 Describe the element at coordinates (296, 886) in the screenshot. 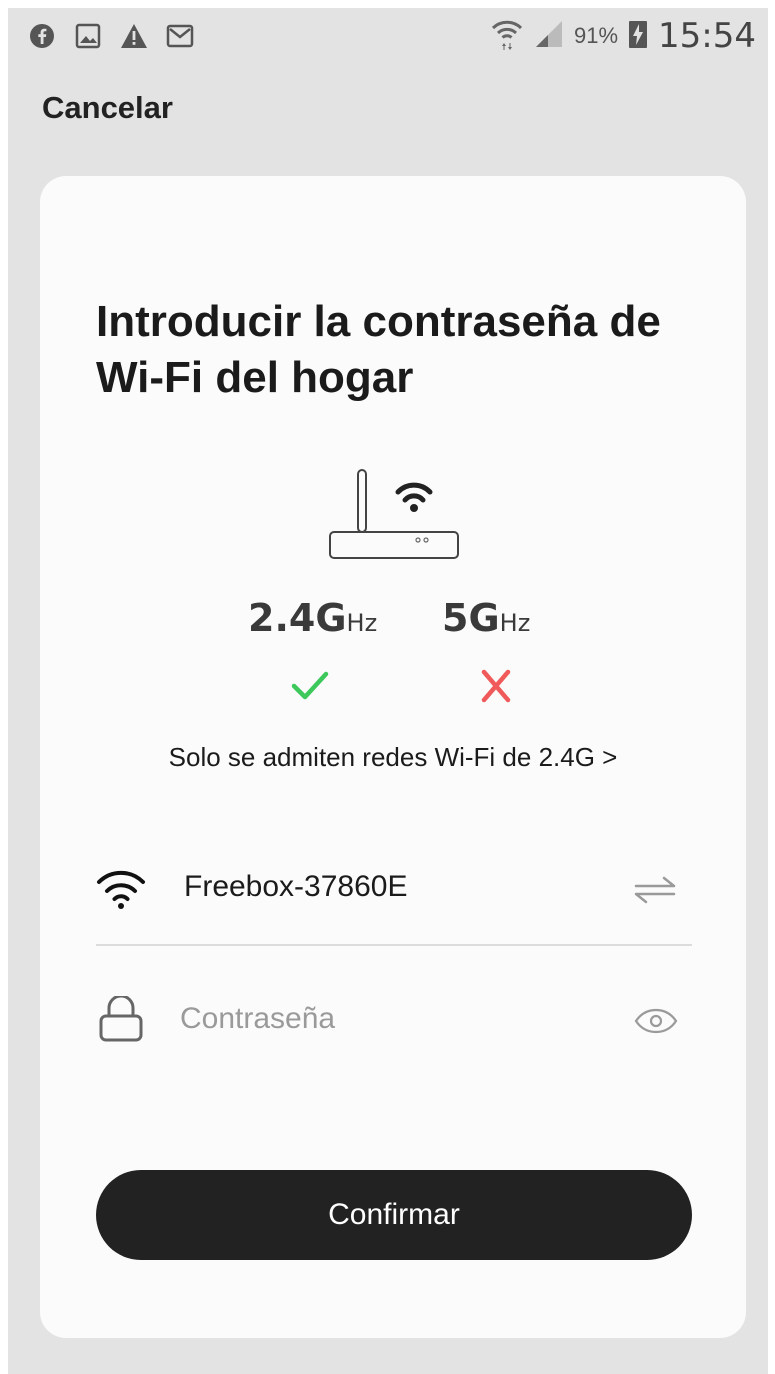

I see `network-name: Freebox-37860E` at that location.